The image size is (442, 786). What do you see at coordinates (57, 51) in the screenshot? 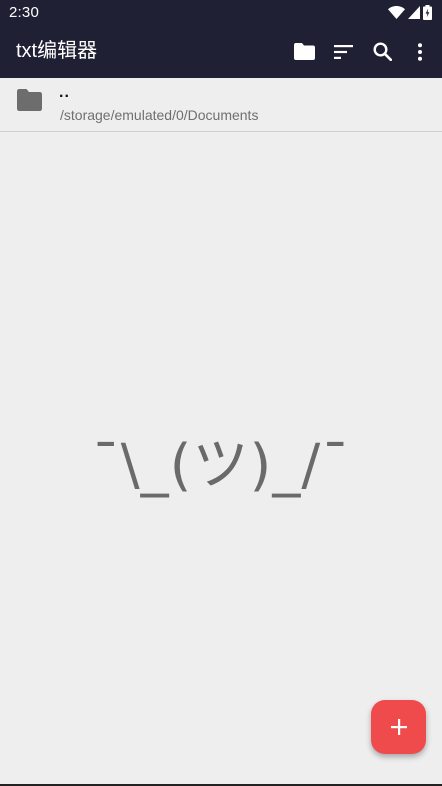
I see `app-title: txt编辑器` at bounding box center [57, 51].